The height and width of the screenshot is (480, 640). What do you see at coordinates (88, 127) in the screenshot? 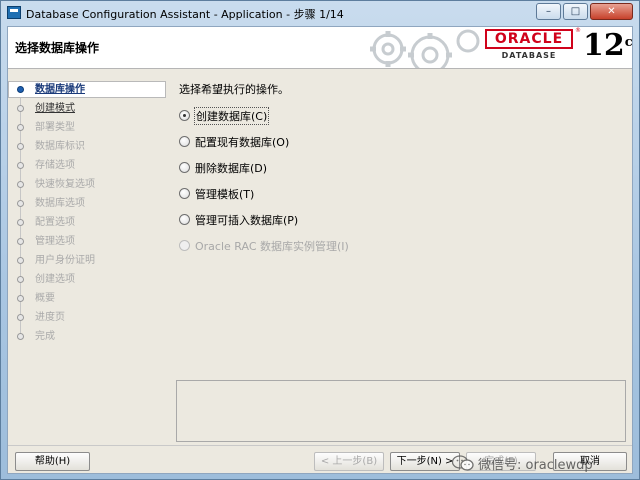
I see `step-deployment-type: 部署类型` at bounding box center [88, 127].